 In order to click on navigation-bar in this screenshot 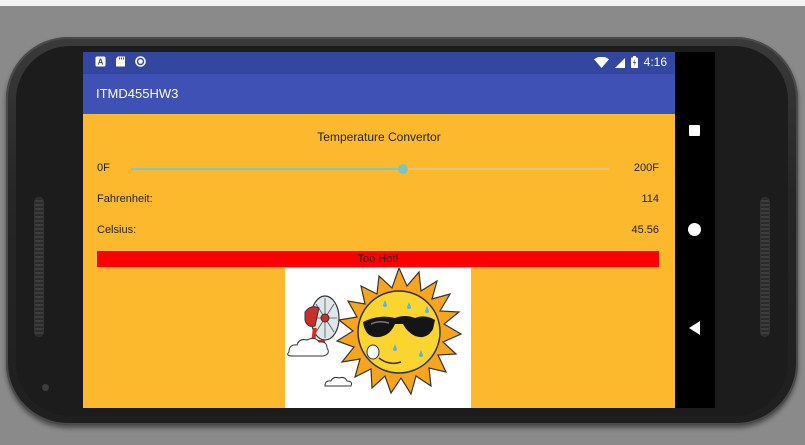, I will do `click(695, 230)`.